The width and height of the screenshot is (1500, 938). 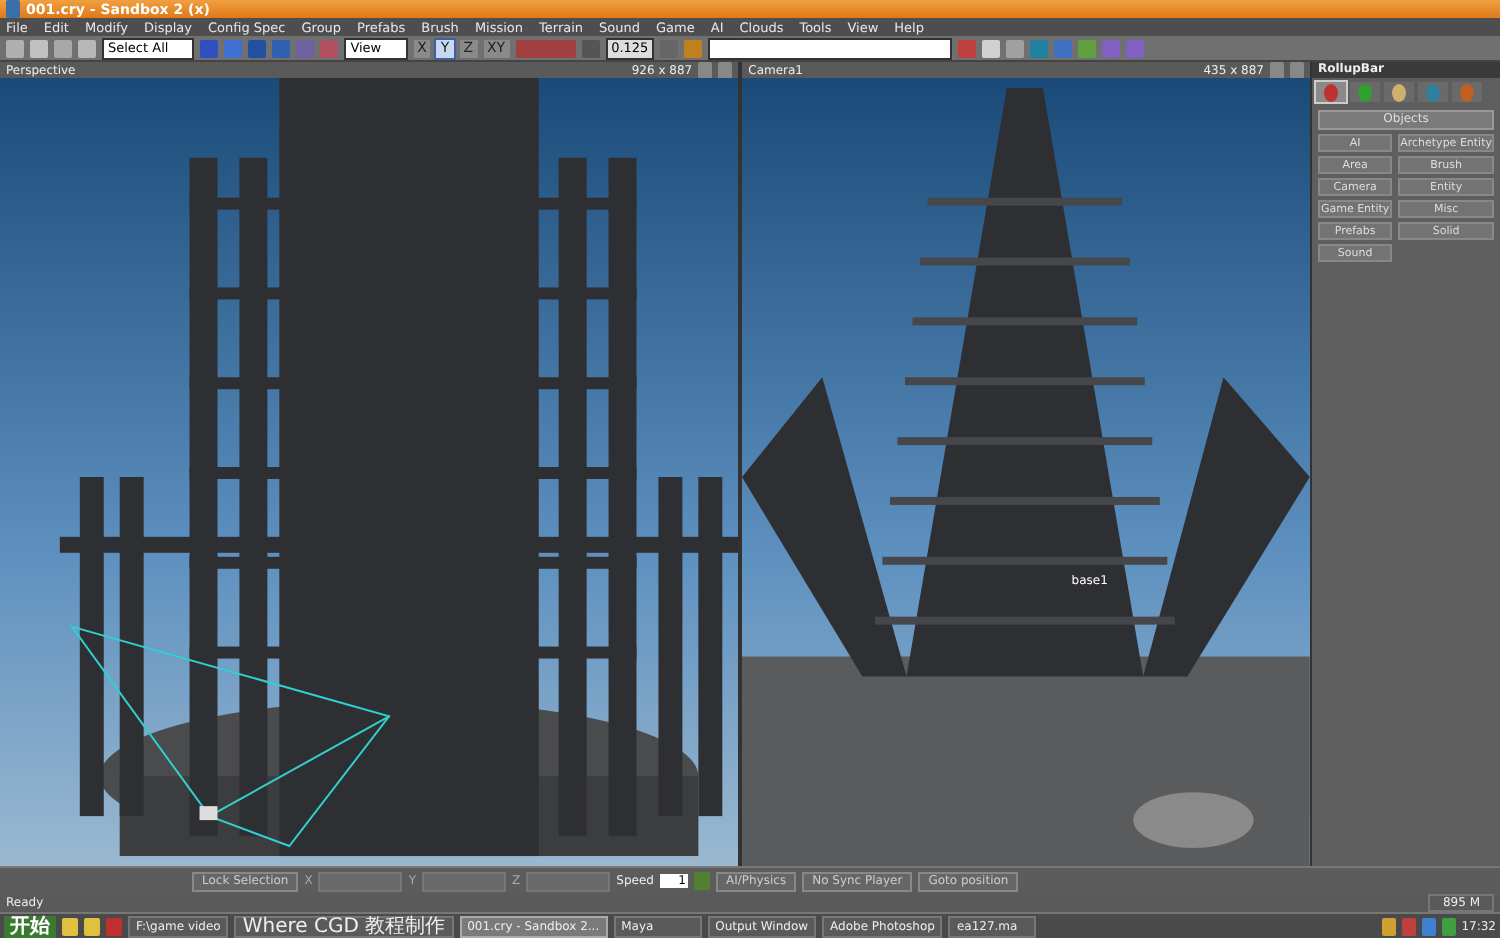 What do you see at coordinates (344, 926) in the screenshot?
I see `taskbar-button: Where CGD 教程制作` at bounding box center [344, 926].